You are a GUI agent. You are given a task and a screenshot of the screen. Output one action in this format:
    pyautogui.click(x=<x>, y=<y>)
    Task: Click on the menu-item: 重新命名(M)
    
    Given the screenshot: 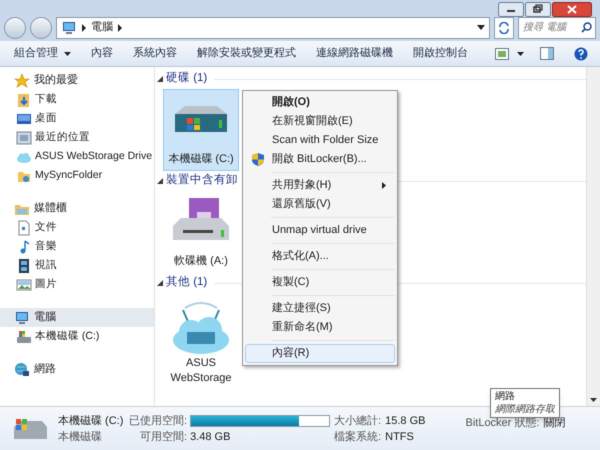 What is the action you would take?
    pyautogui.click(x=320, y=327)
    